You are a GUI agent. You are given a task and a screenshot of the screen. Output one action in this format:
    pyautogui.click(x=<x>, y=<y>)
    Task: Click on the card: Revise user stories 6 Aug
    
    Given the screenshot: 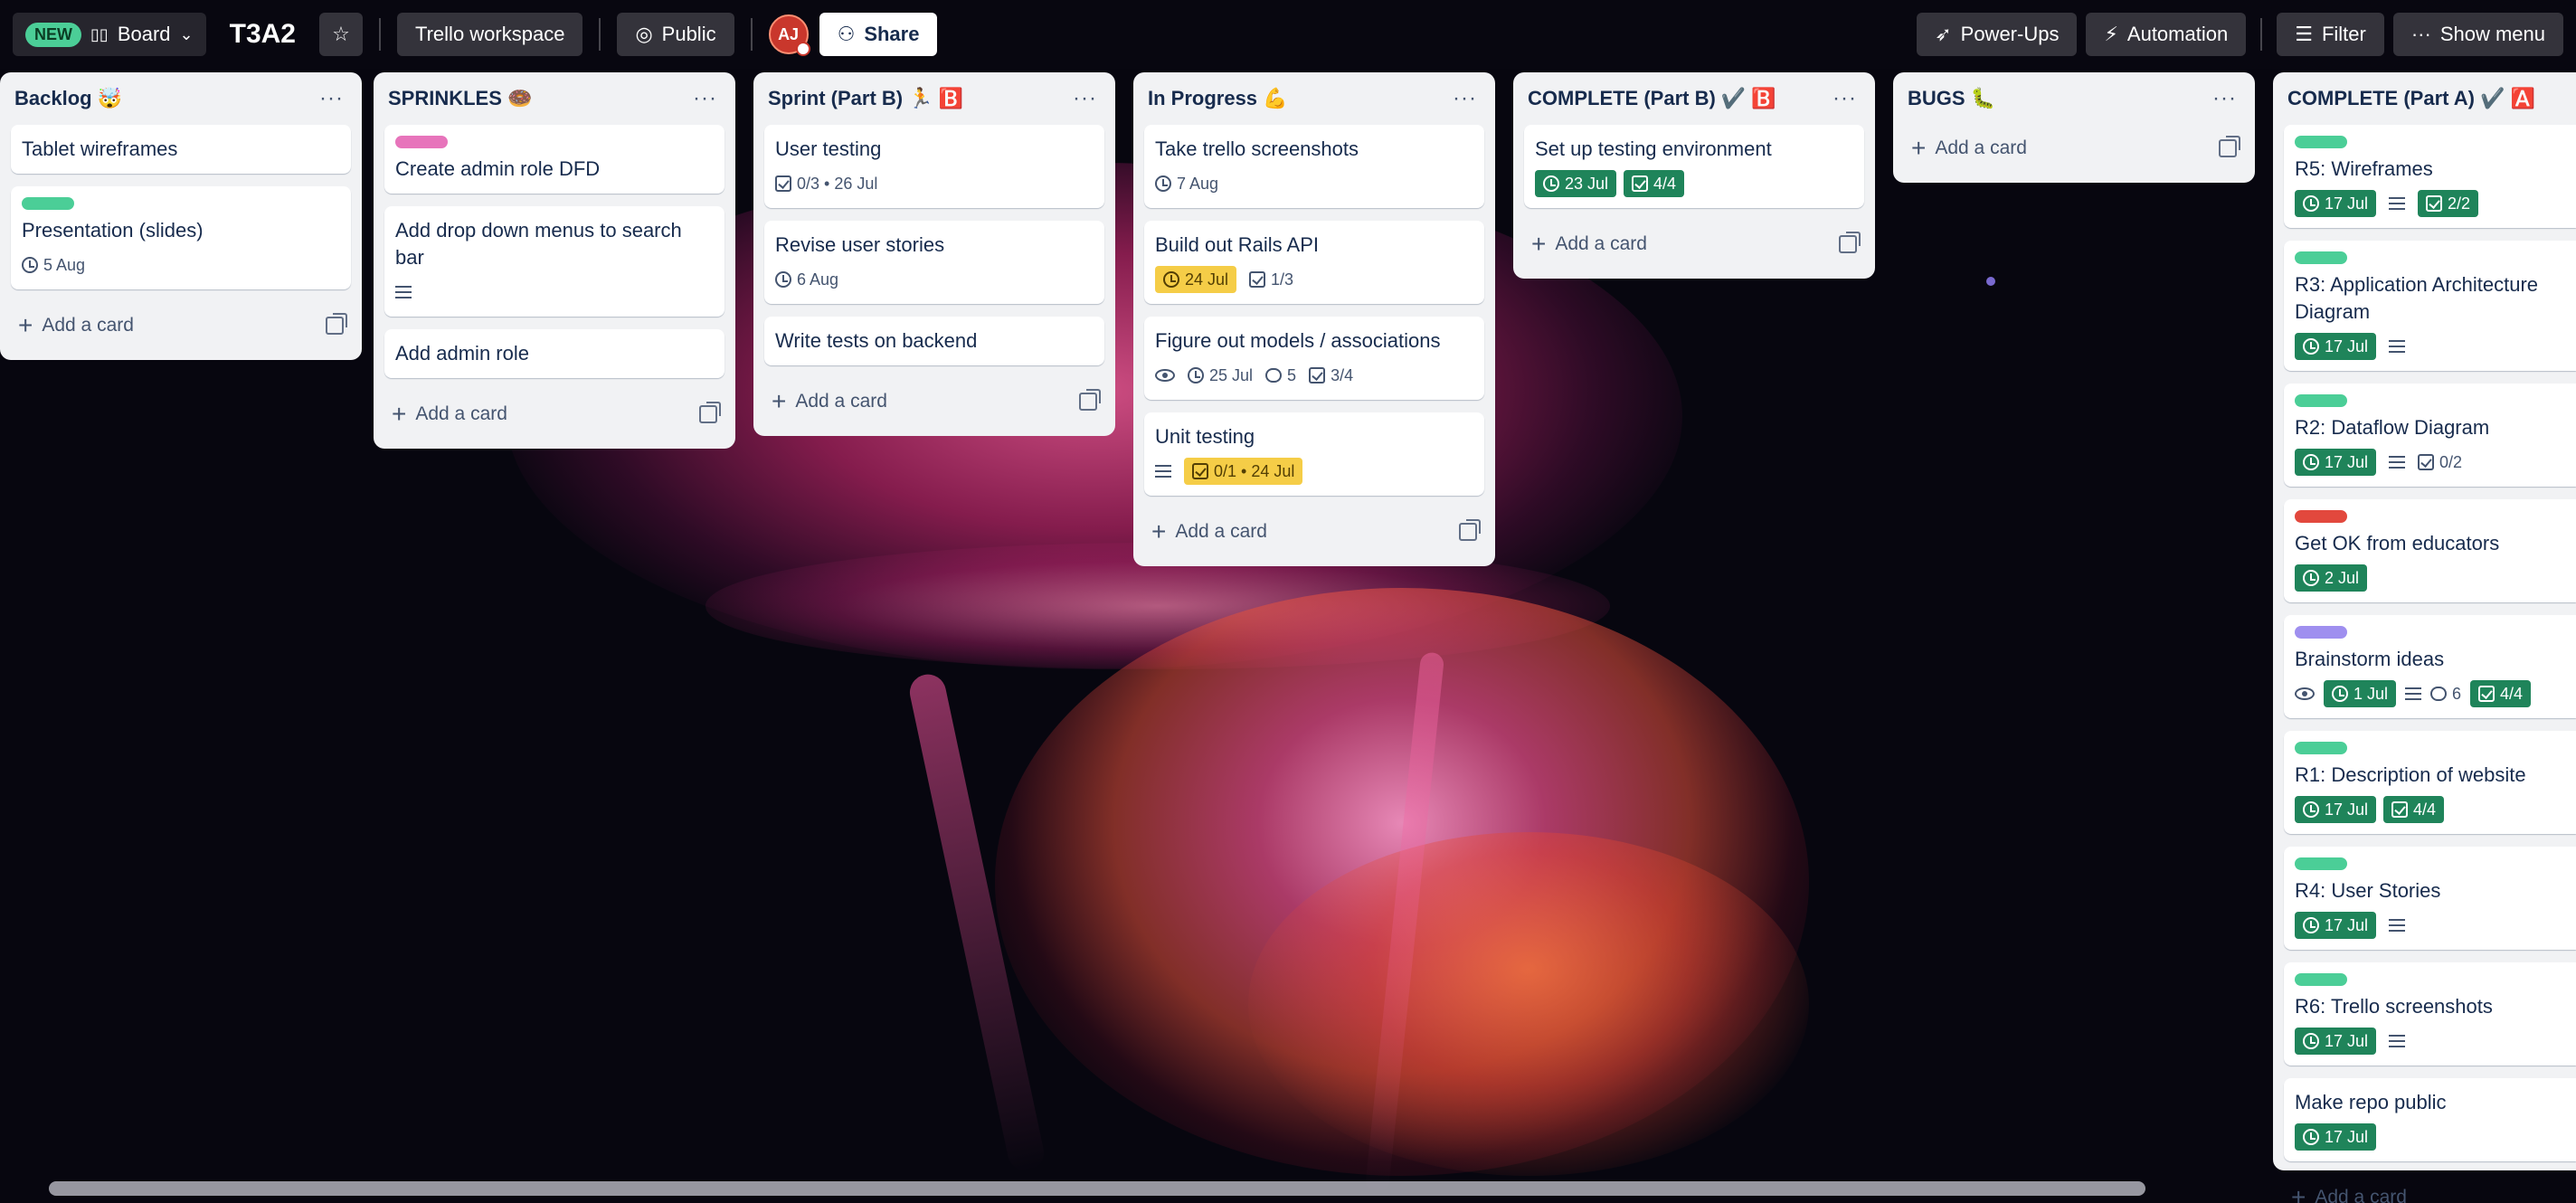 What is the action you would take?
    pyautogui.click(x=934, y=262)
    